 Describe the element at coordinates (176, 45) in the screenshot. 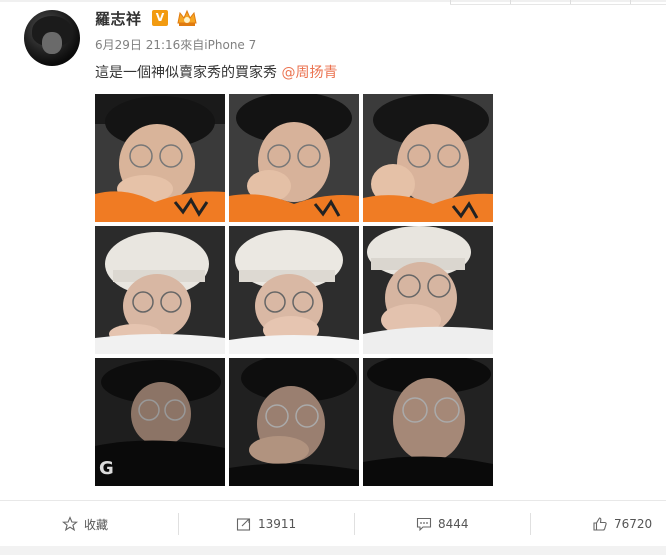

I see `post-meta: 6月29日 21:16來自iPhone 7` at that location.